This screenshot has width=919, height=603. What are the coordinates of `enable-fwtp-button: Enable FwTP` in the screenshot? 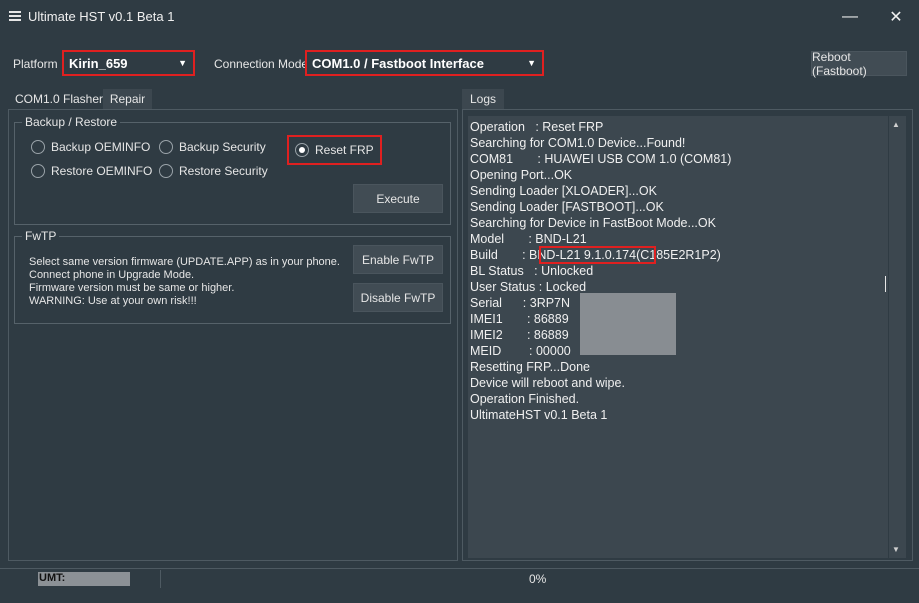 It's located at (398, 259).